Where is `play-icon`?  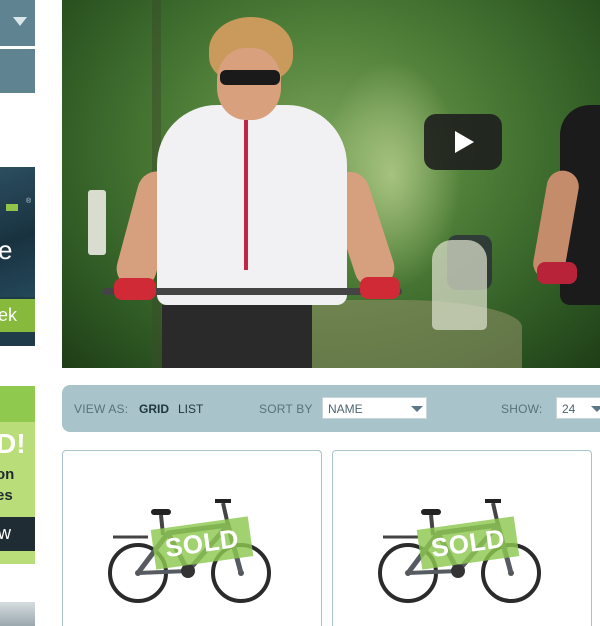
play-icon is located at coordinates (464, 142).